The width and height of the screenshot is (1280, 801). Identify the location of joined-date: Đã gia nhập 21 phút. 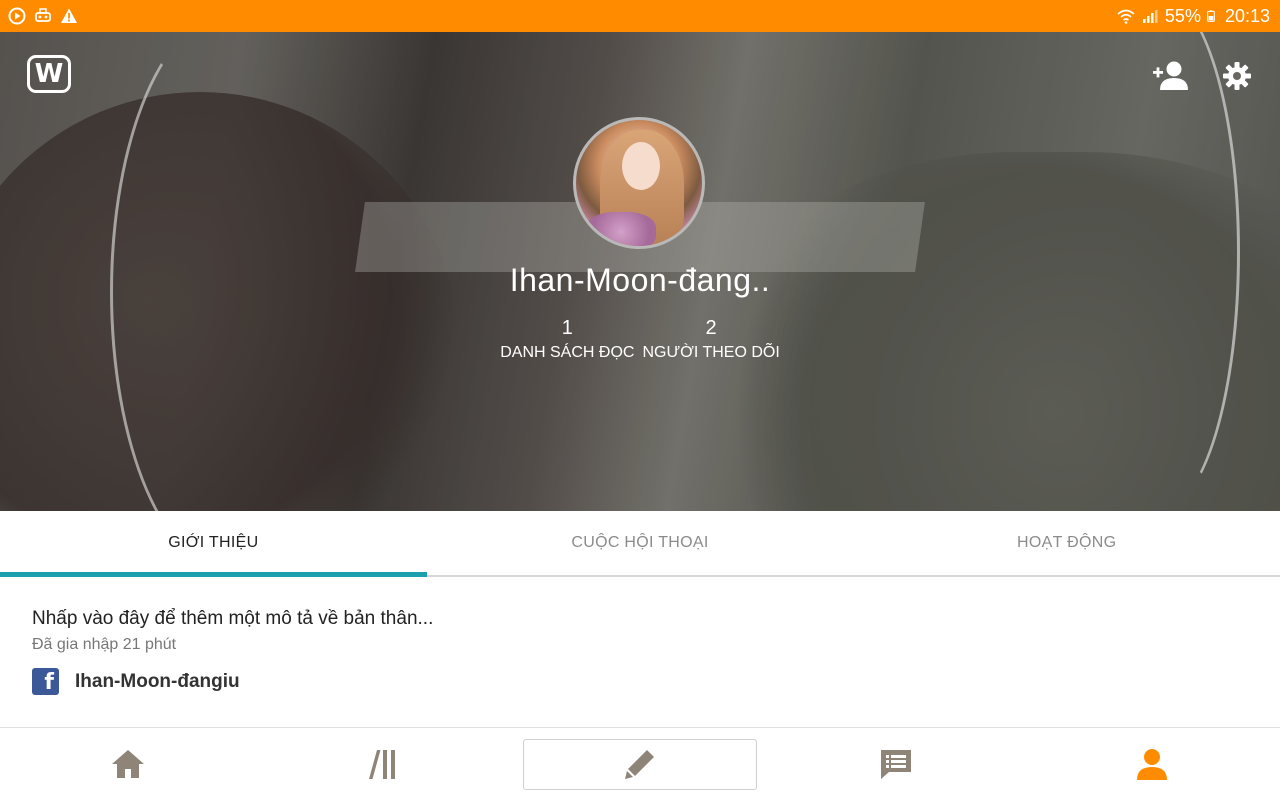
(104, 644).